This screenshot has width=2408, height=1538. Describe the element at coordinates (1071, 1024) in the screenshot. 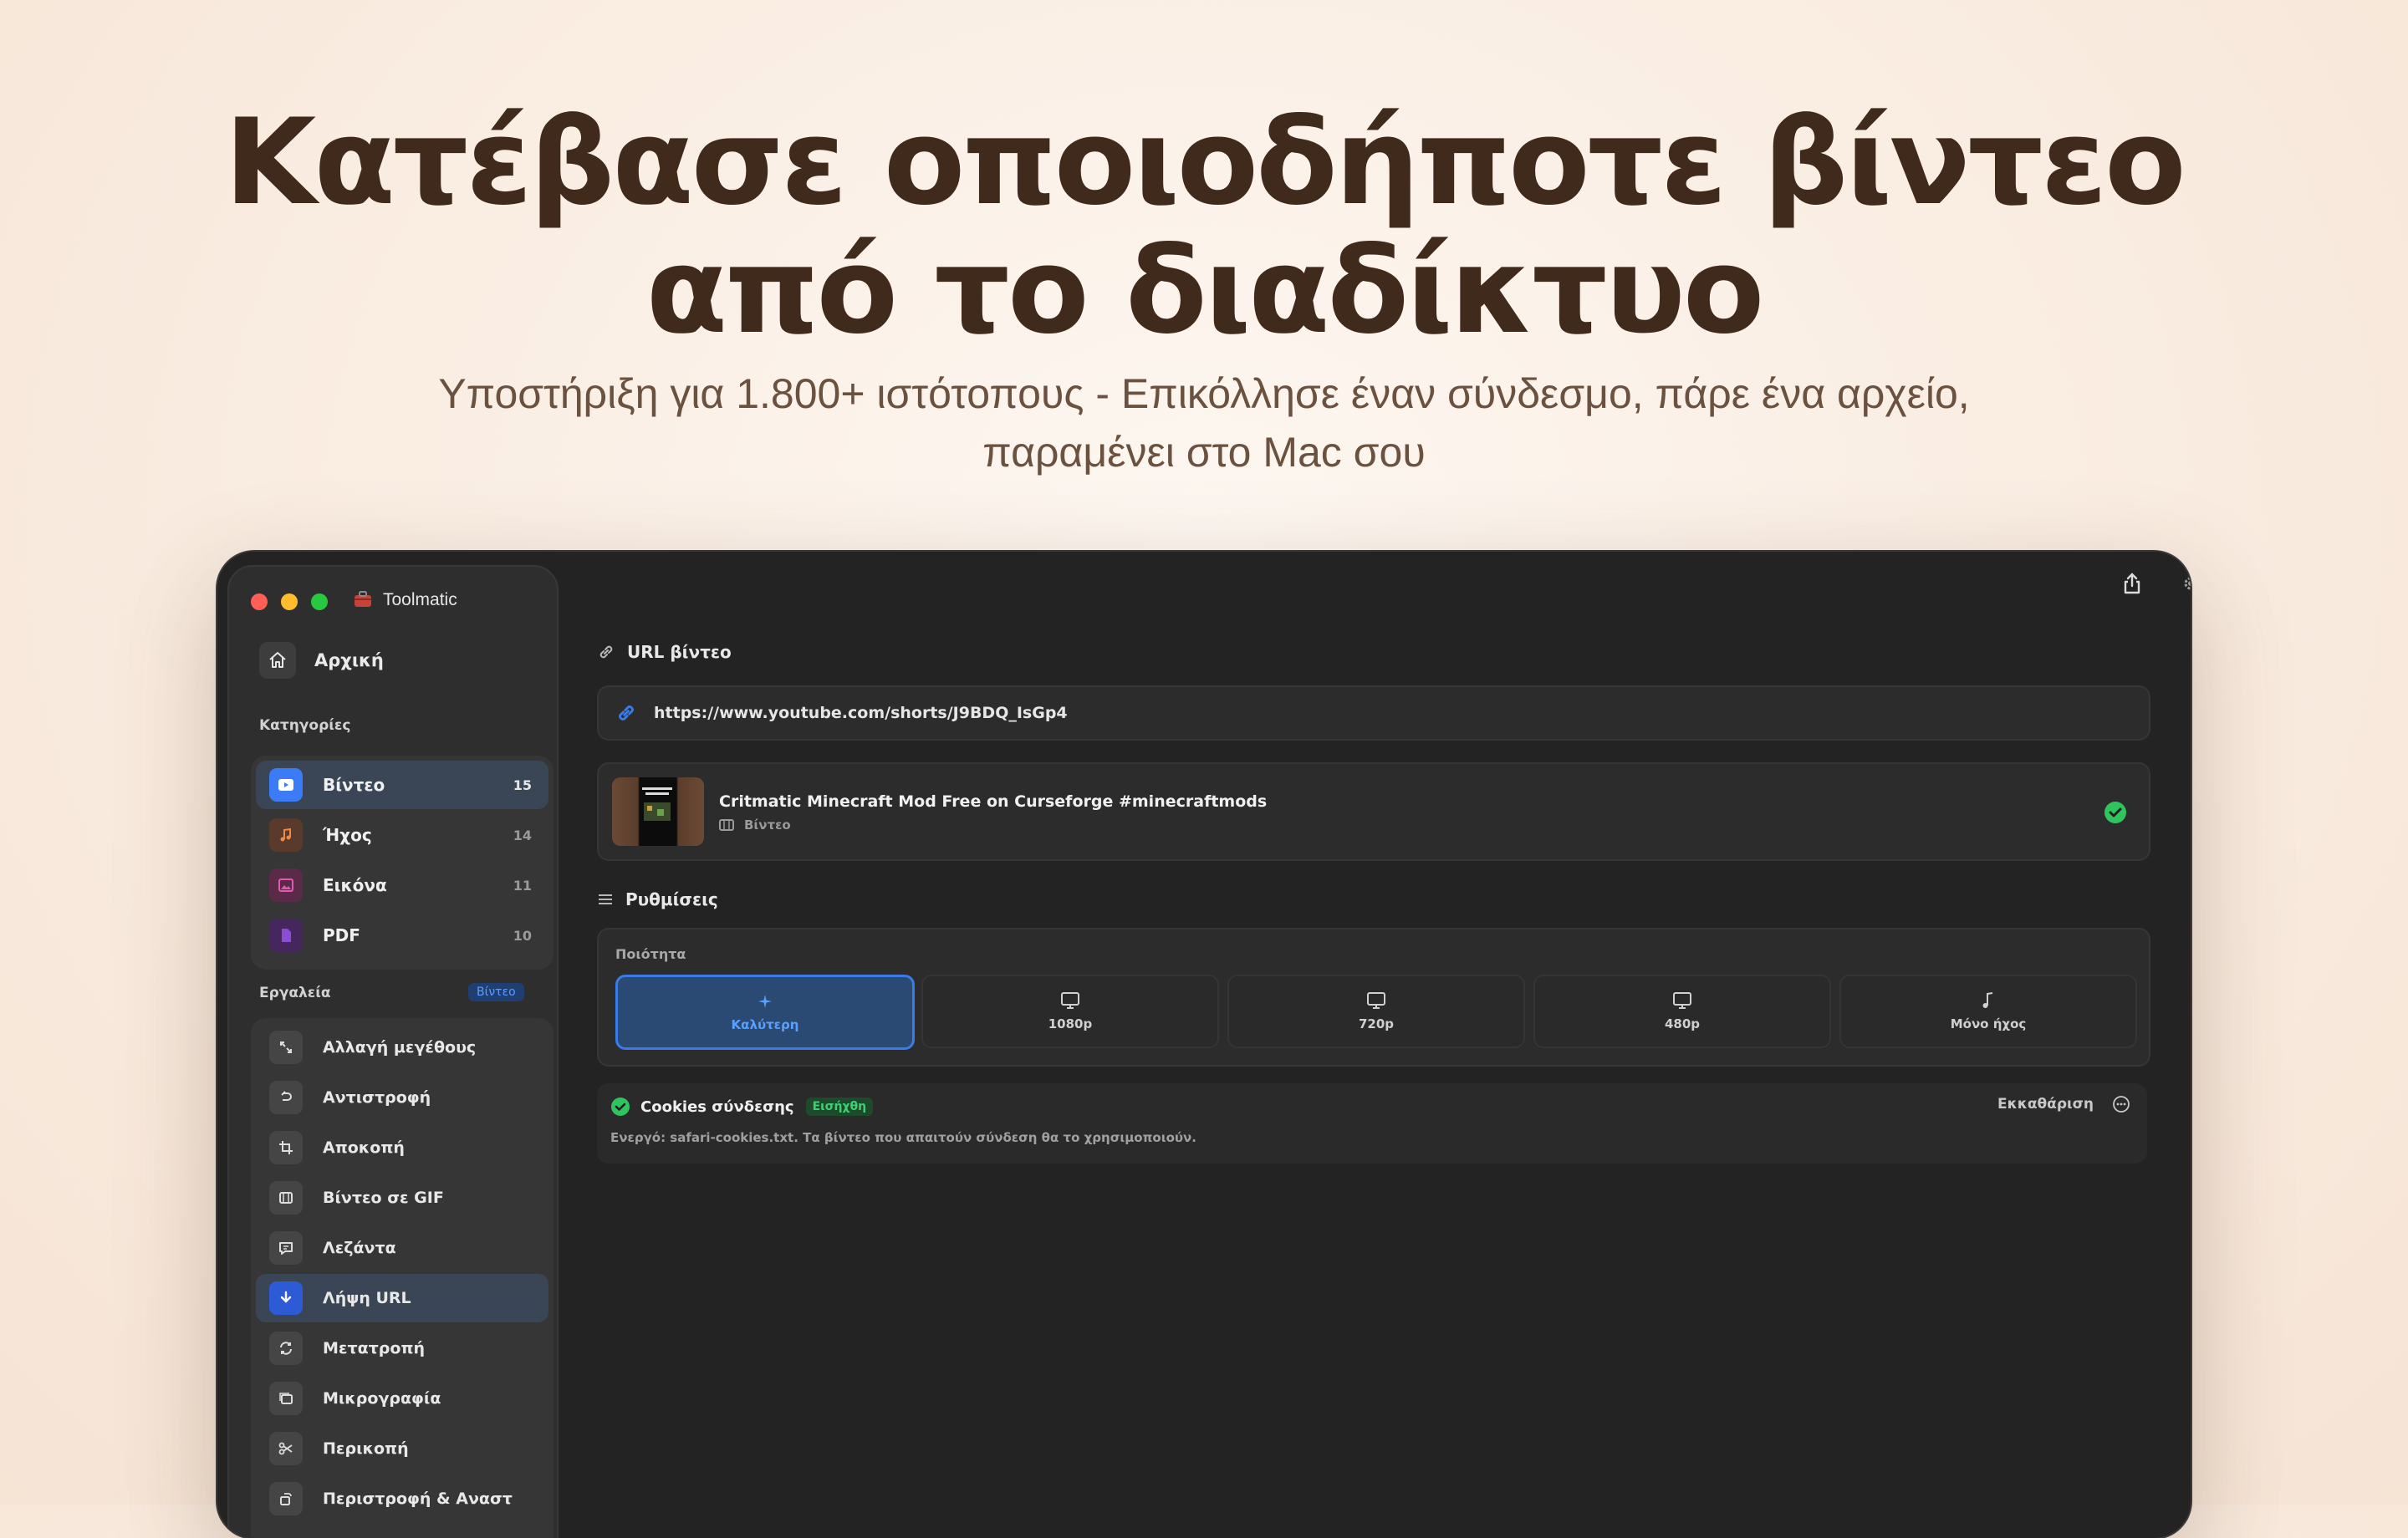

I see `quality-option-label: 1080p` at that location.